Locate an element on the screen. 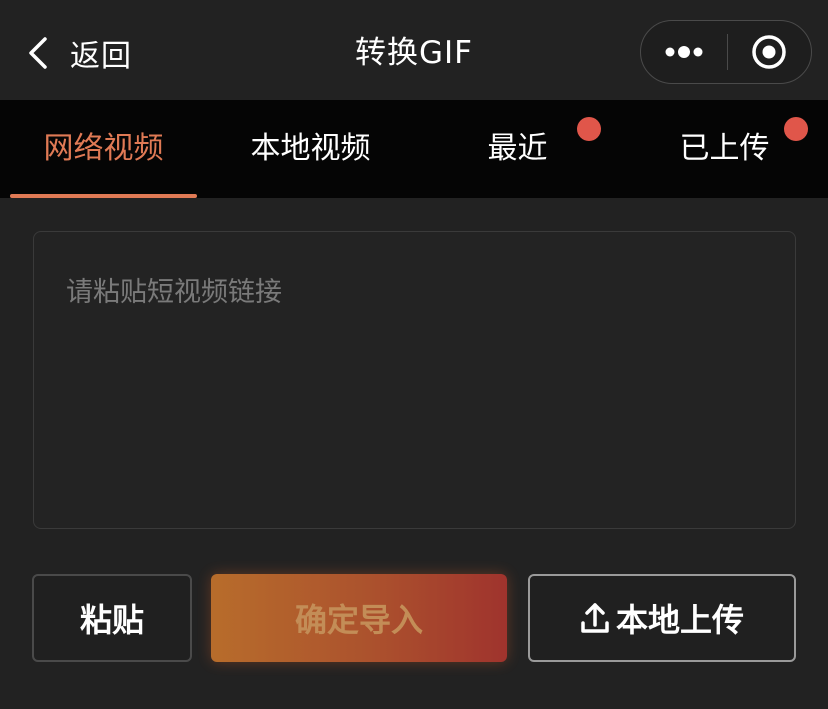 This screenshot has height=709, width=828. close-miniprogram-button is located at coordinates (770, 52).